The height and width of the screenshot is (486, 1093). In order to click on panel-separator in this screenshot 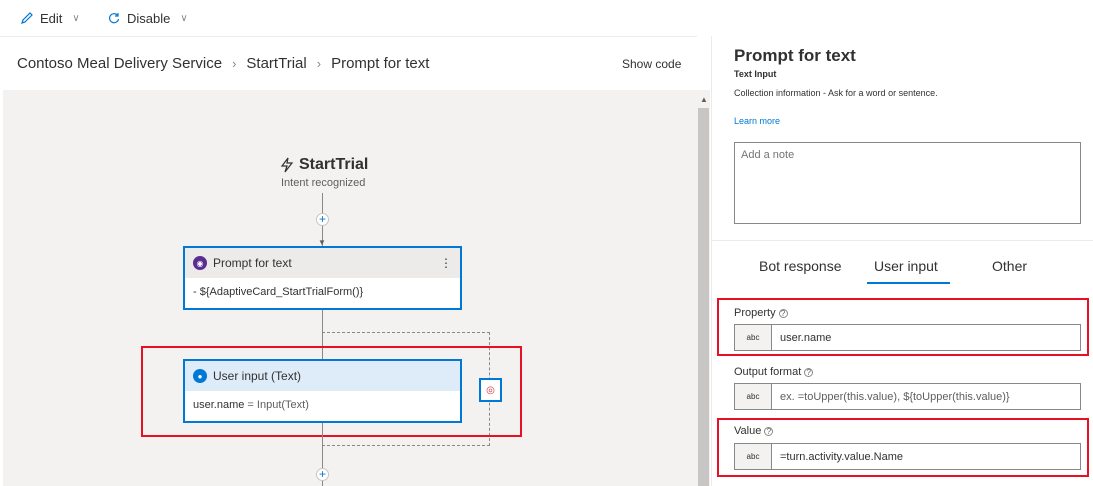, I will do `click(902, 240)`.